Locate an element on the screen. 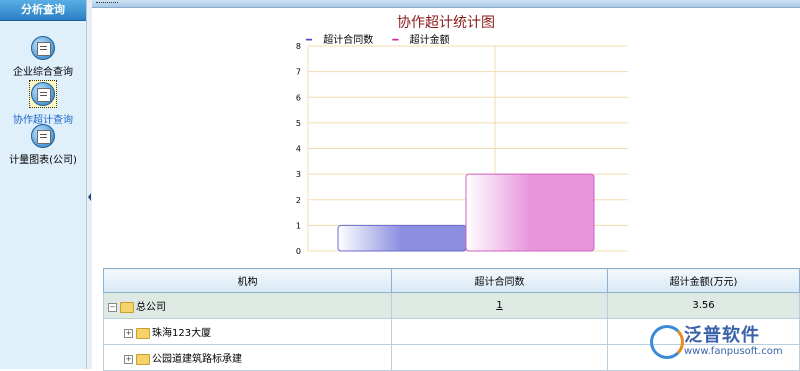 Image resolution: width=800 pixels, height=371 pixels. transfer-icon is located at coordinates (43, 94).